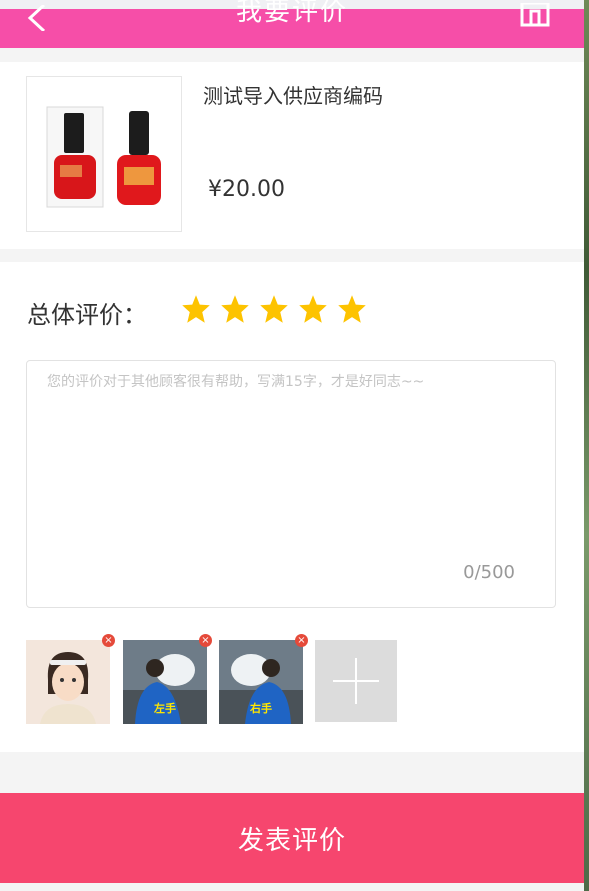 The height and width of the screenshot is (891, 589). I want to click on page-title: 我要评价, so click(291, 13).